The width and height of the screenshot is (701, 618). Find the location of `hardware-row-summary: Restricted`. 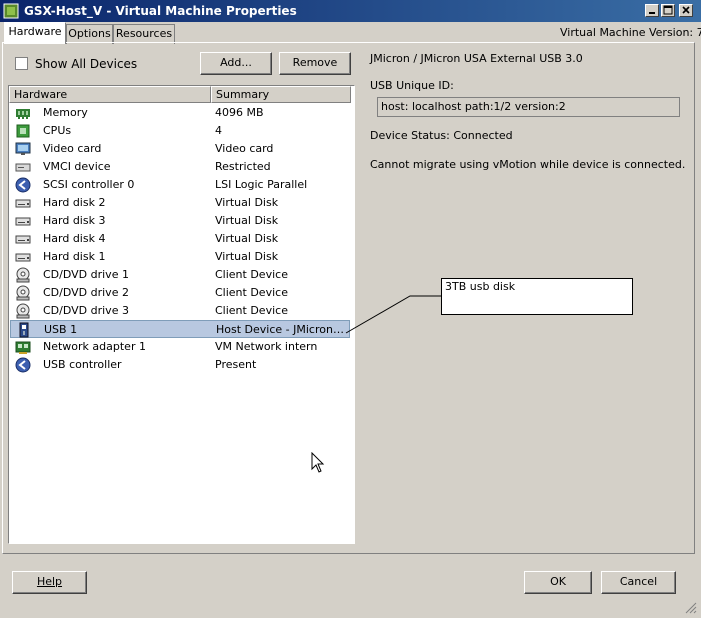

hardware-row-summary: Restricted is located at coordinates (243, 166).